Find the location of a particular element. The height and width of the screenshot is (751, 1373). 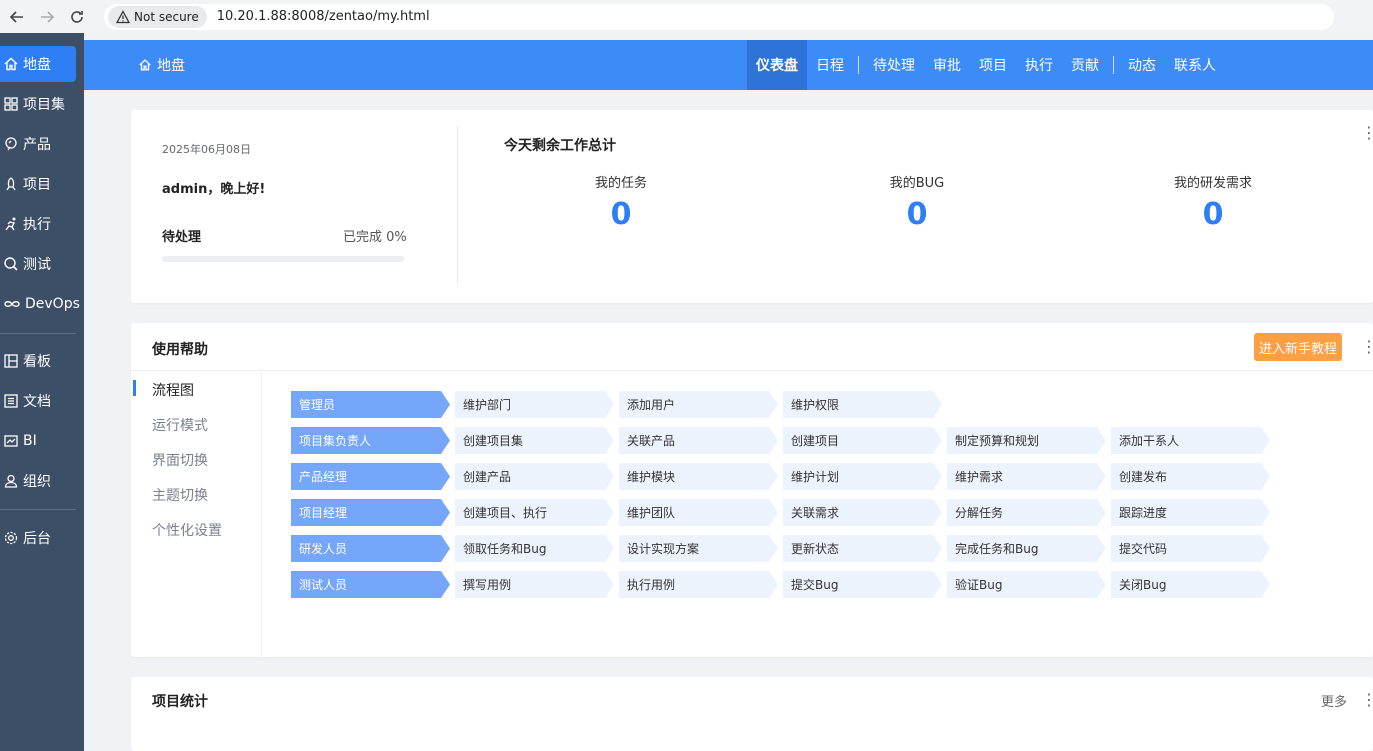

help-nav-theme: 主题切换 is located at coordinates (180, 495).